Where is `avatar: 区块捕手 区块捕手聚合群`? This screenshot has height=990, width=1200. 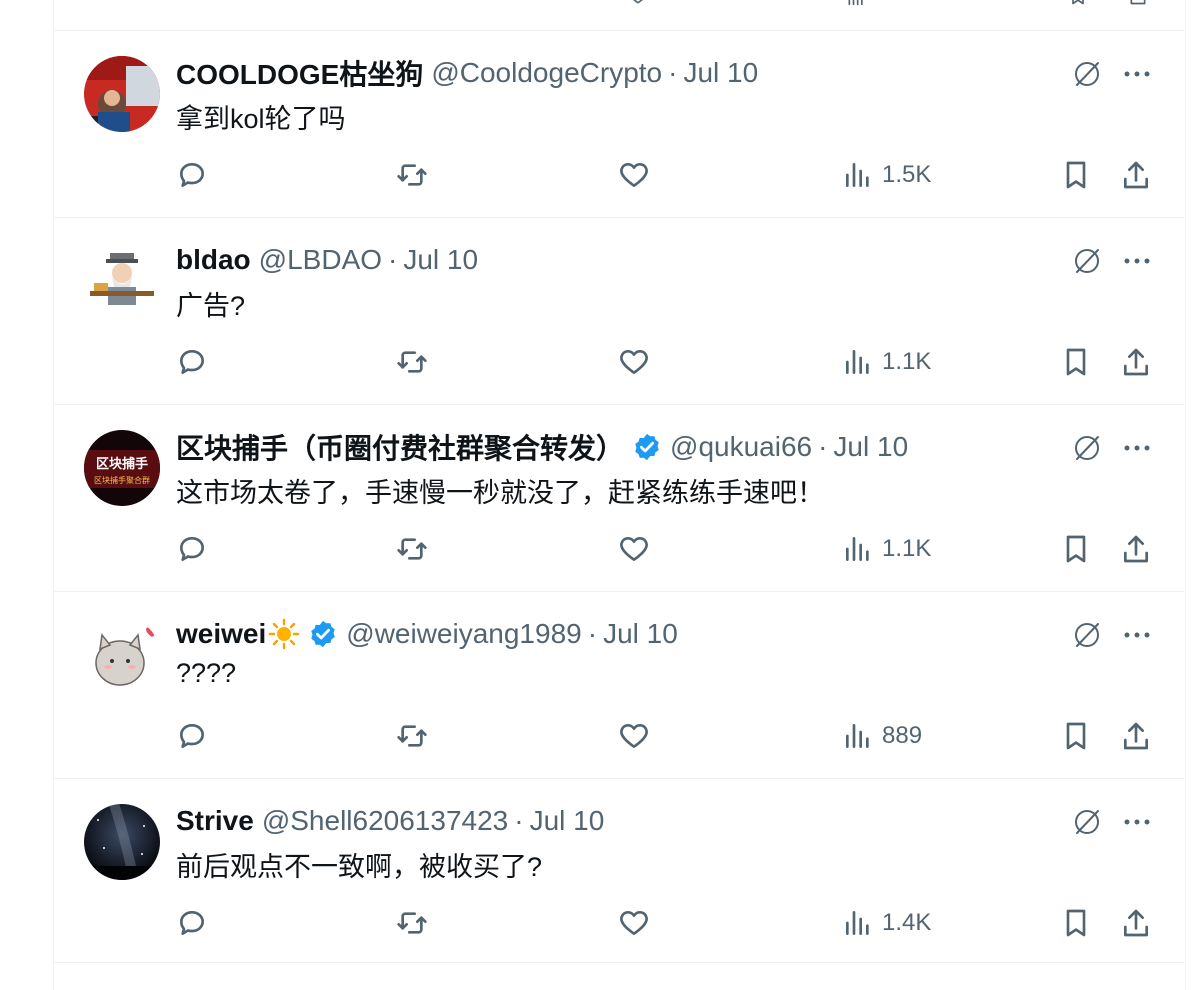
avatar: 区块捕手 区块捕手聚合群 is located at coordinates (122, 468).